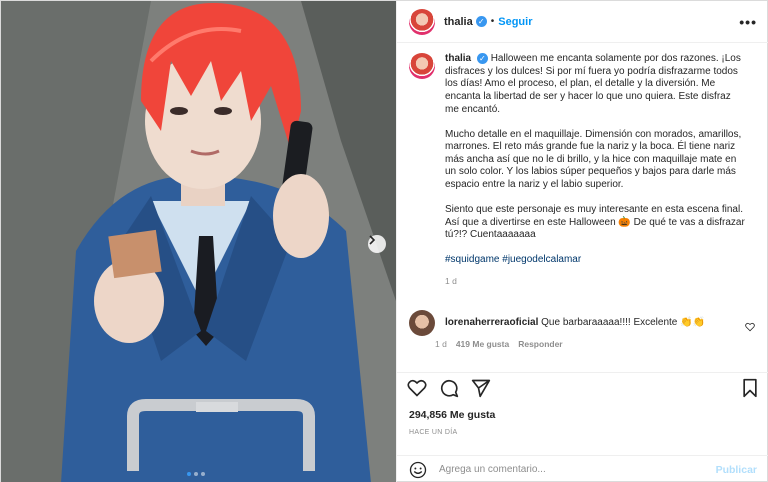  I want to click on action-bar, so click(582, 387).